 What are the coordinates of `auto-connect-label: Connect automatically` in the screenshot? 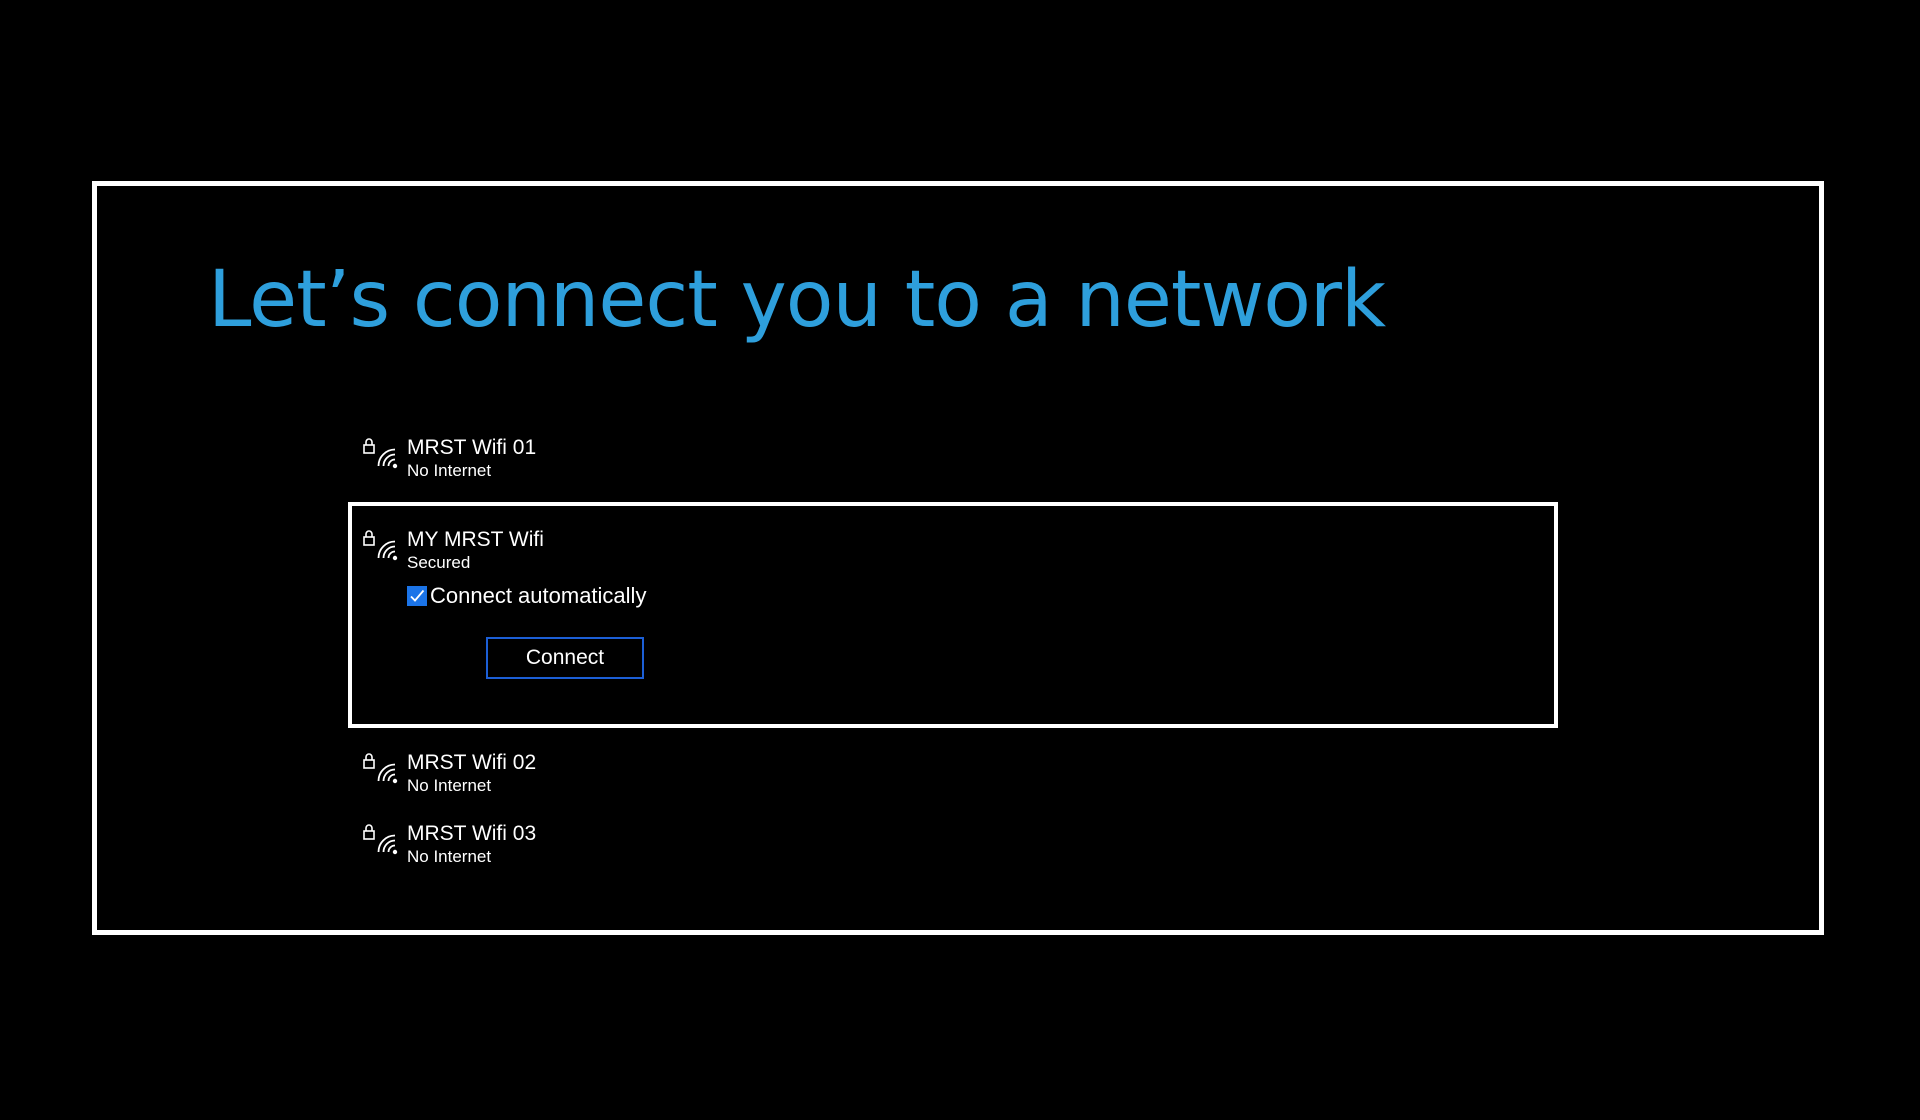 It's located at (538, 595).